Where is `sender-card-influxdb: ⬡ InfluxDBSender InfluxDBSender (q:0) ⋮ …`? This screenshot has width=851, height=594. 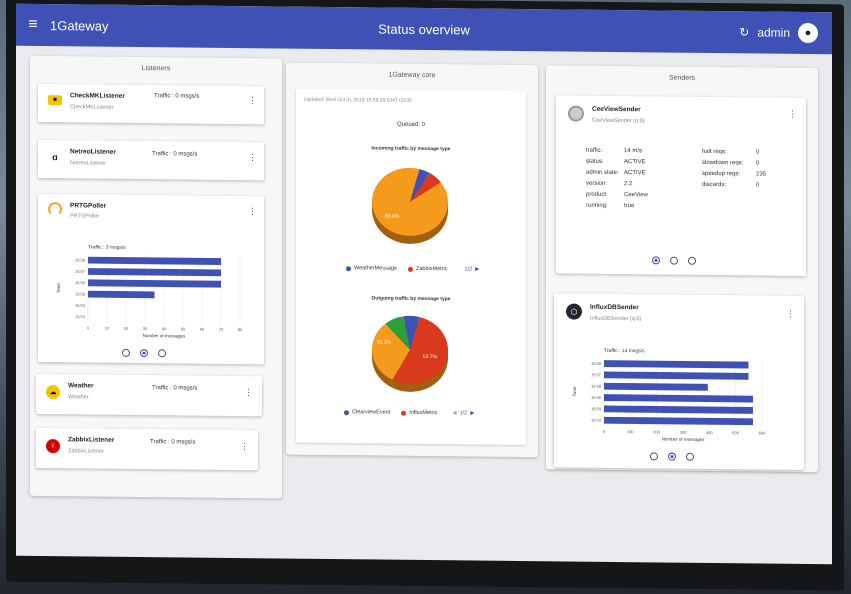
sender-card-influxdb: ⬡ InfluxDBSender InfluxDBSender (q:0) ⋮ … is located at coordinates (679, 381).